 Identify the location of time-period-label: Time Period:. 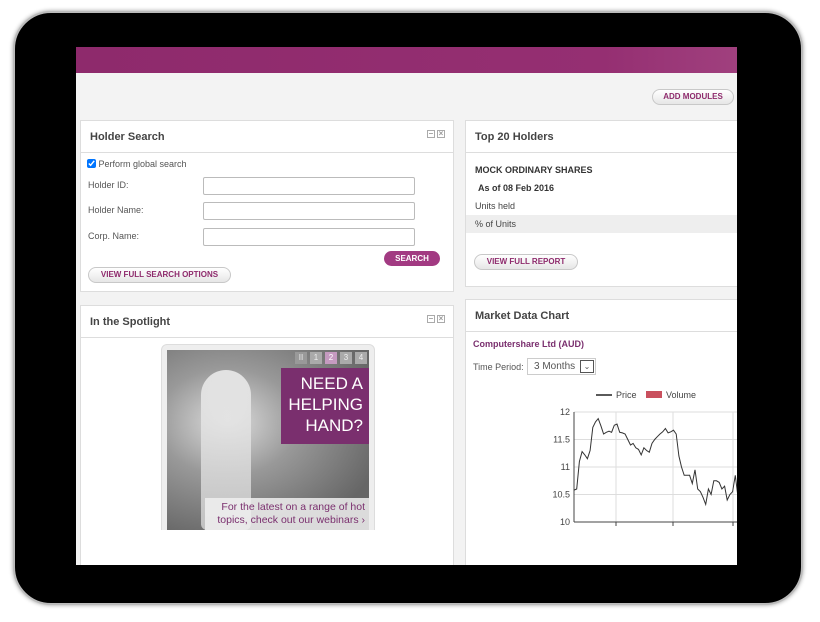
(498, 367).